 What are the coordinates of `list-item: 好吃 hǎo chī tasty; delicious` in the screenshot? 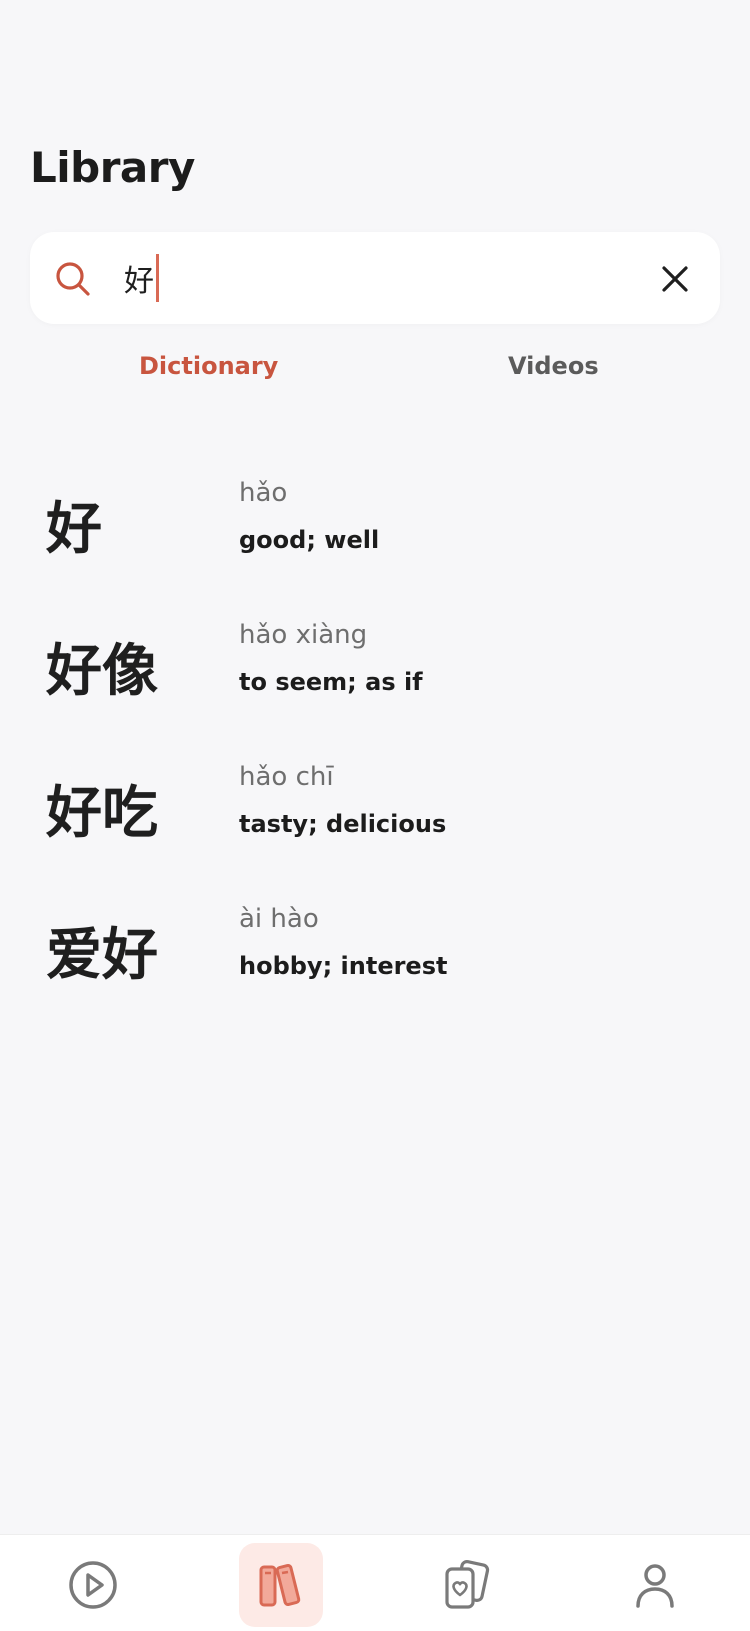 It's located at (375, 825).